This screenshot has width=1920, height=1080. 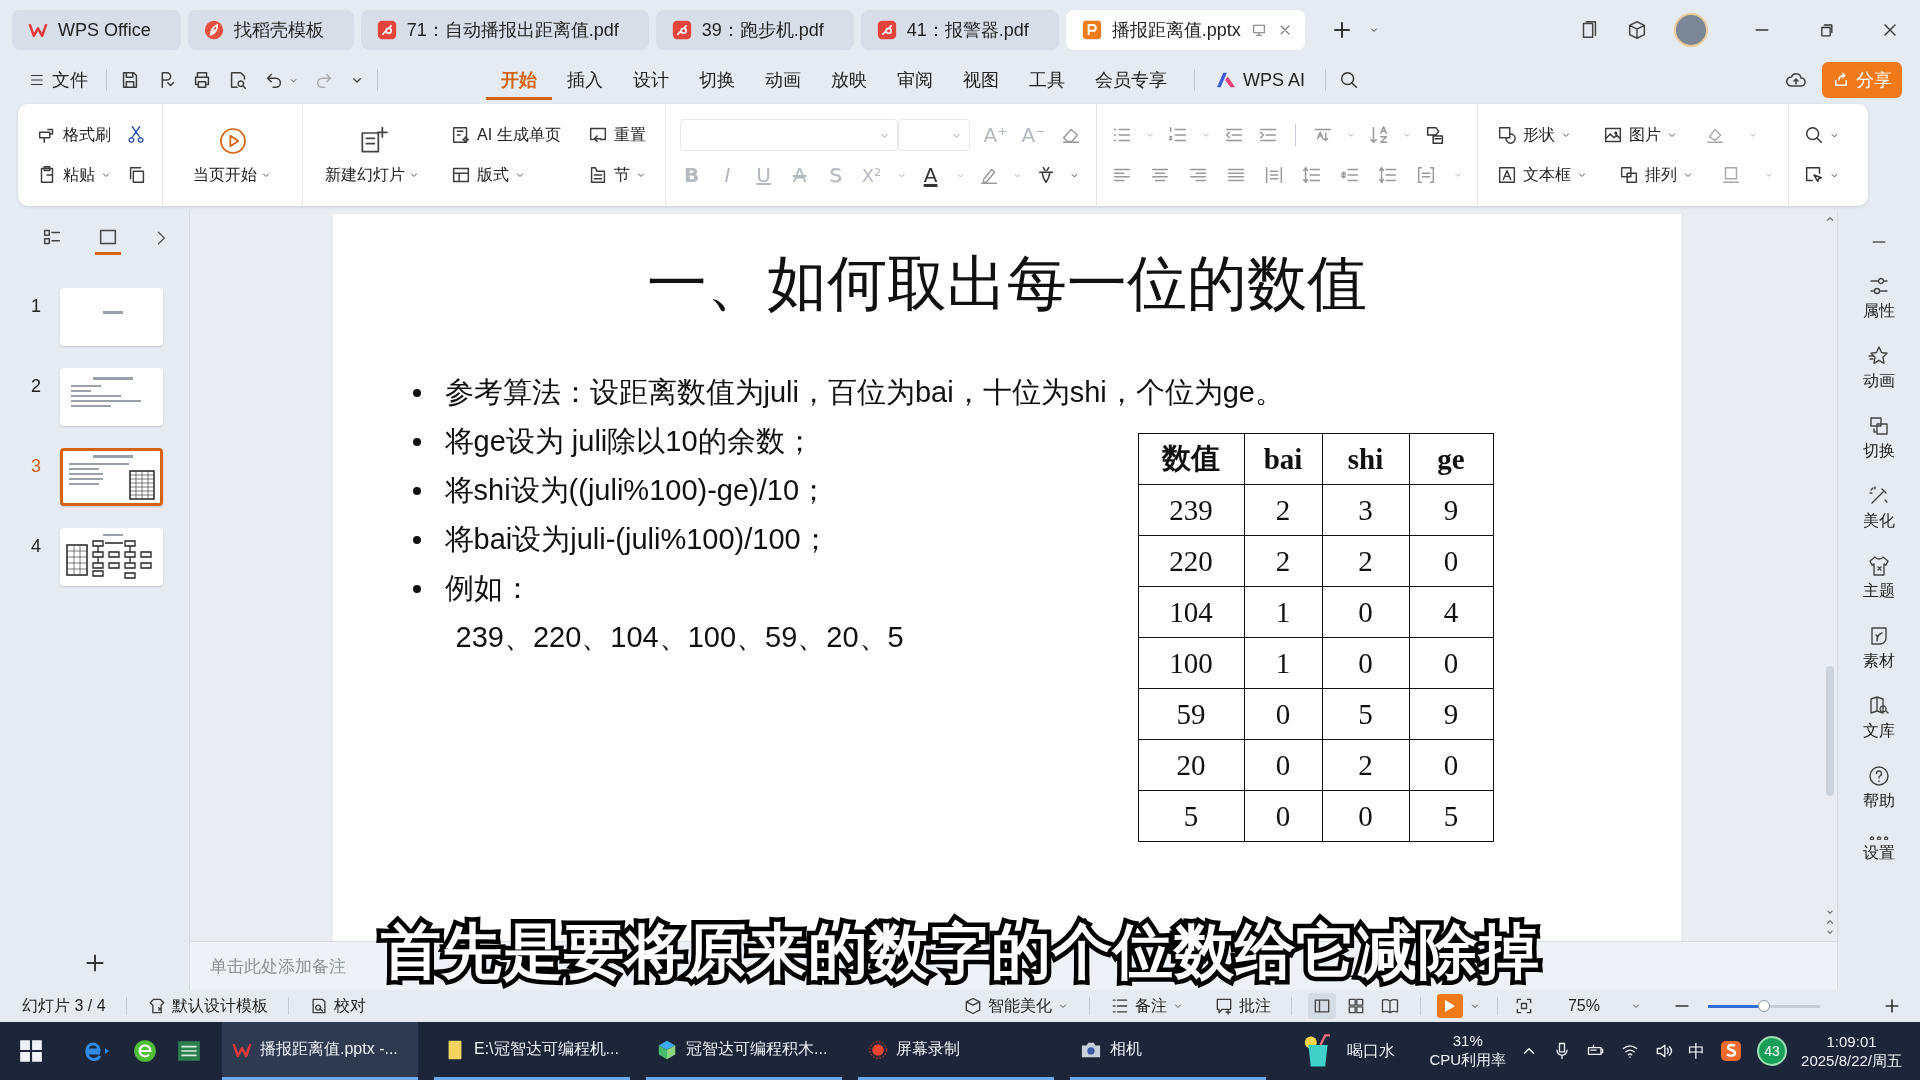 I want to click on shirt-icon, so click(x=1879, y=566).